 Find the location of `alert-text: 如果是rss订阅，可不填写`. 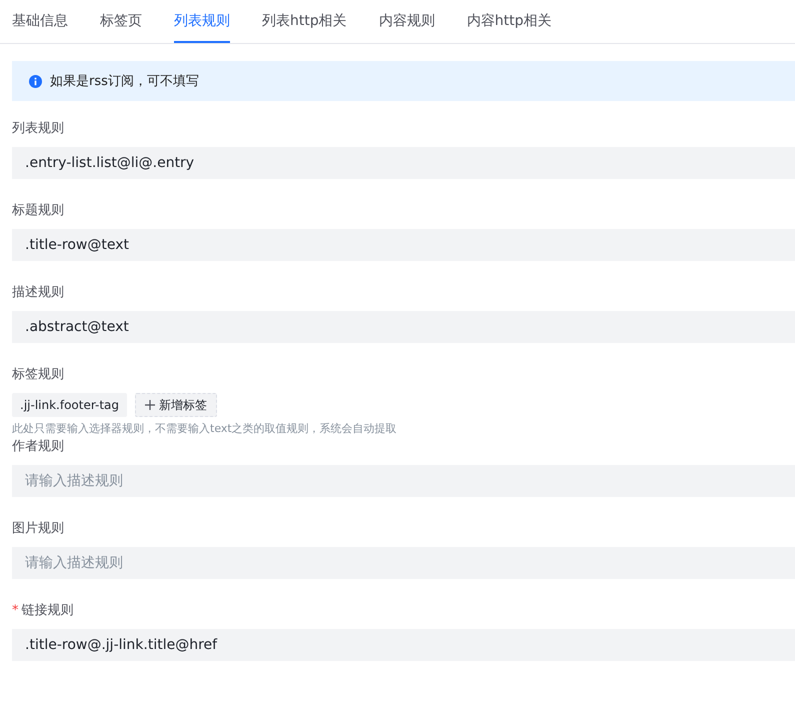

alert-text: 如果是rss订阅，可不填写 is located at coordinates (124, 81).